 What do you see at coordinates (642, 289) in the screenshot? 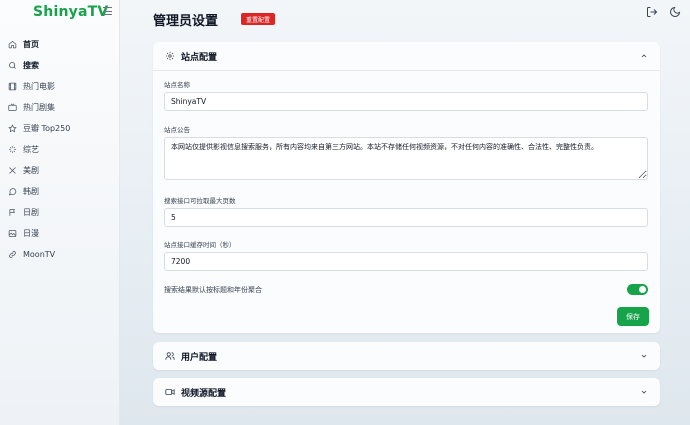
I see `toggle-knob` at bounding box center [642, 289].